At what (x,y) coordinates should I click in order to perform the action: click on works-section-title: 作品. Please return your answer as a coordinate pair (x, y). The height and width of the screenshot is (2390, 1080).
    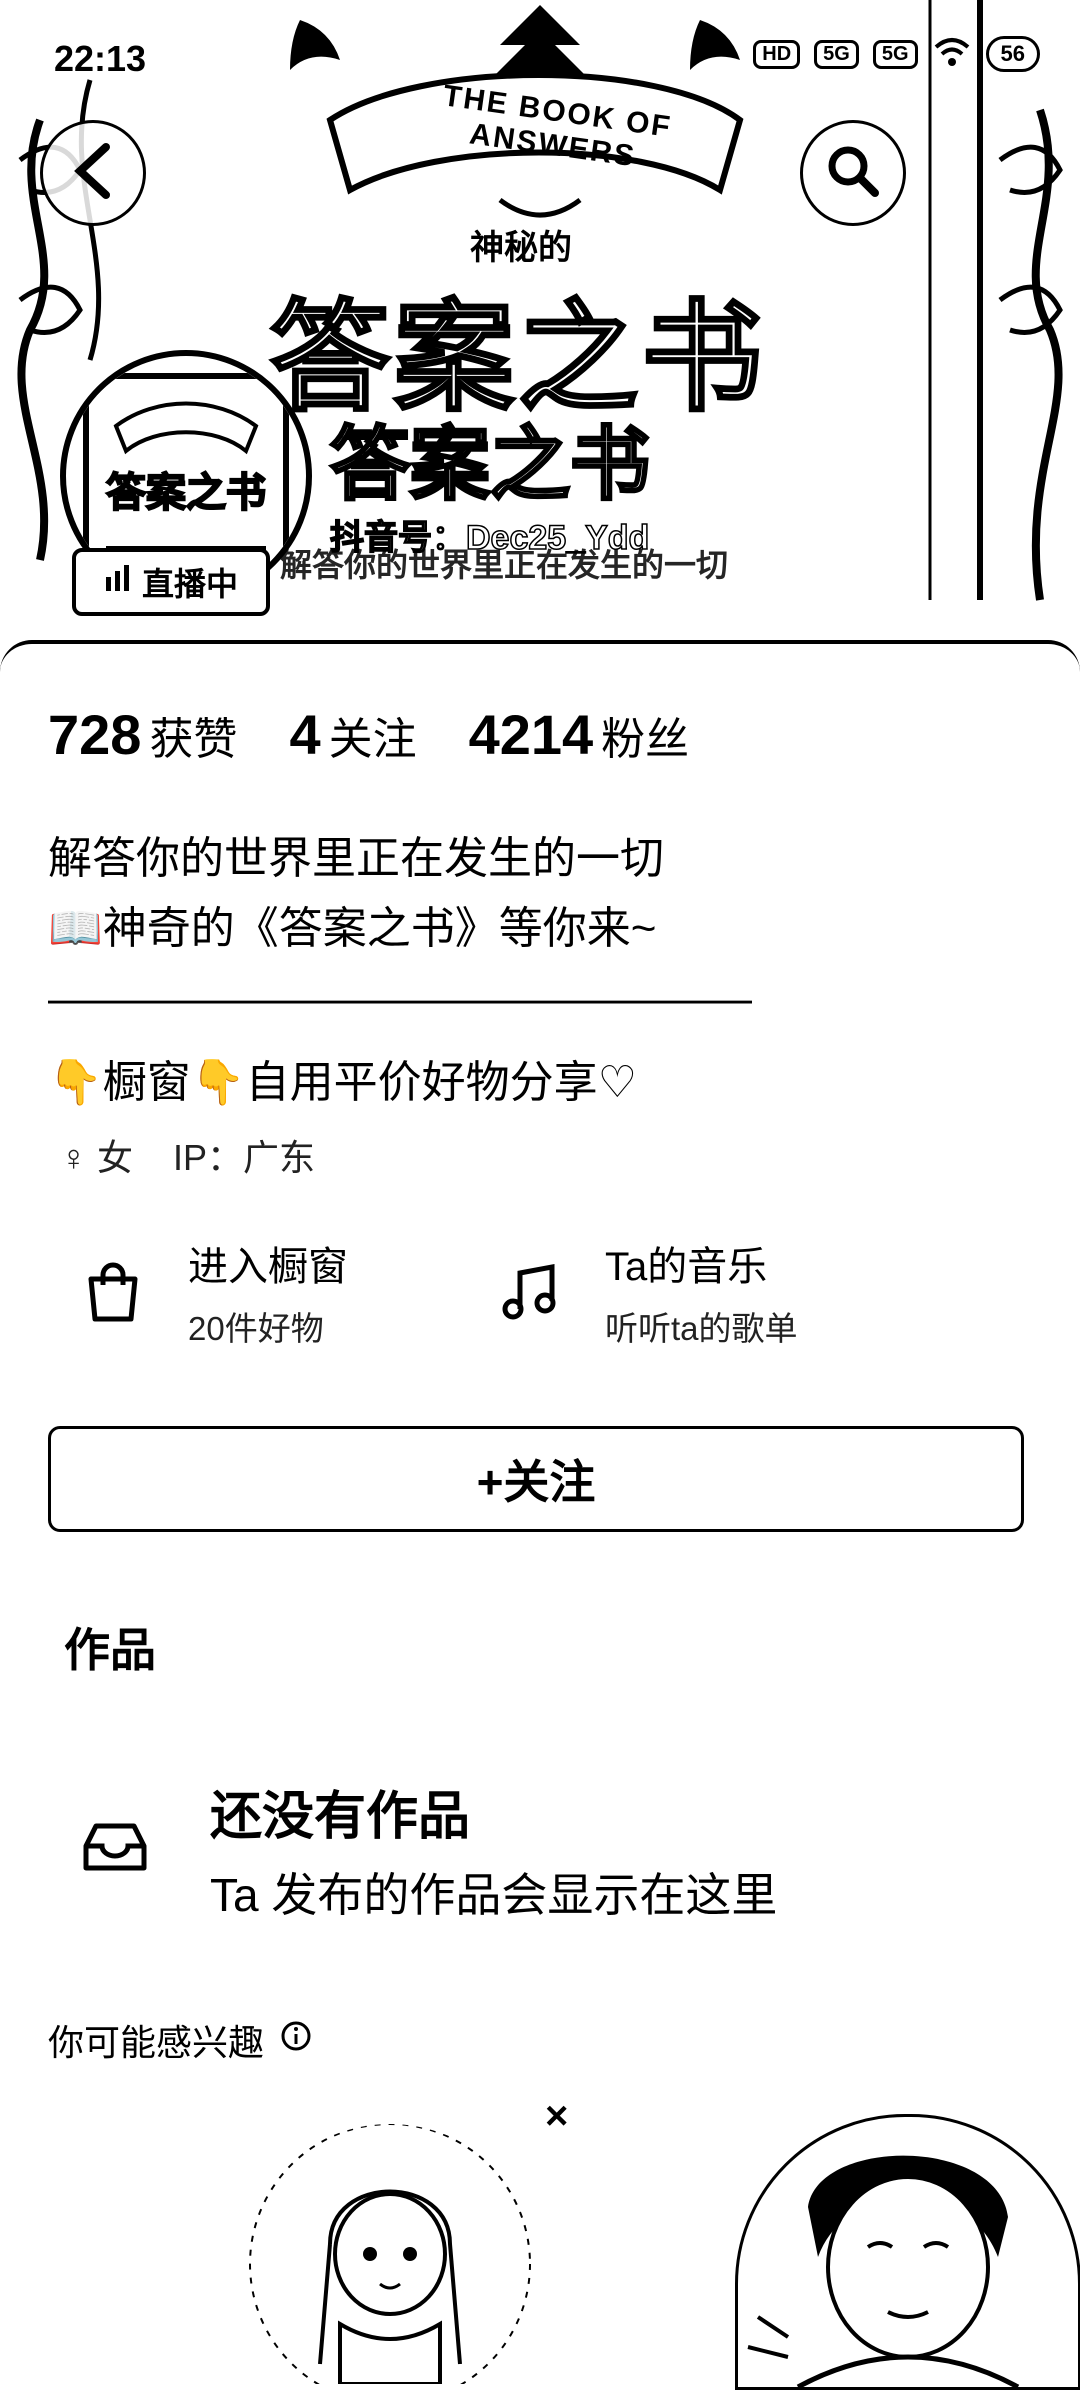
    Looking at the image, I should click on (110, 1647).